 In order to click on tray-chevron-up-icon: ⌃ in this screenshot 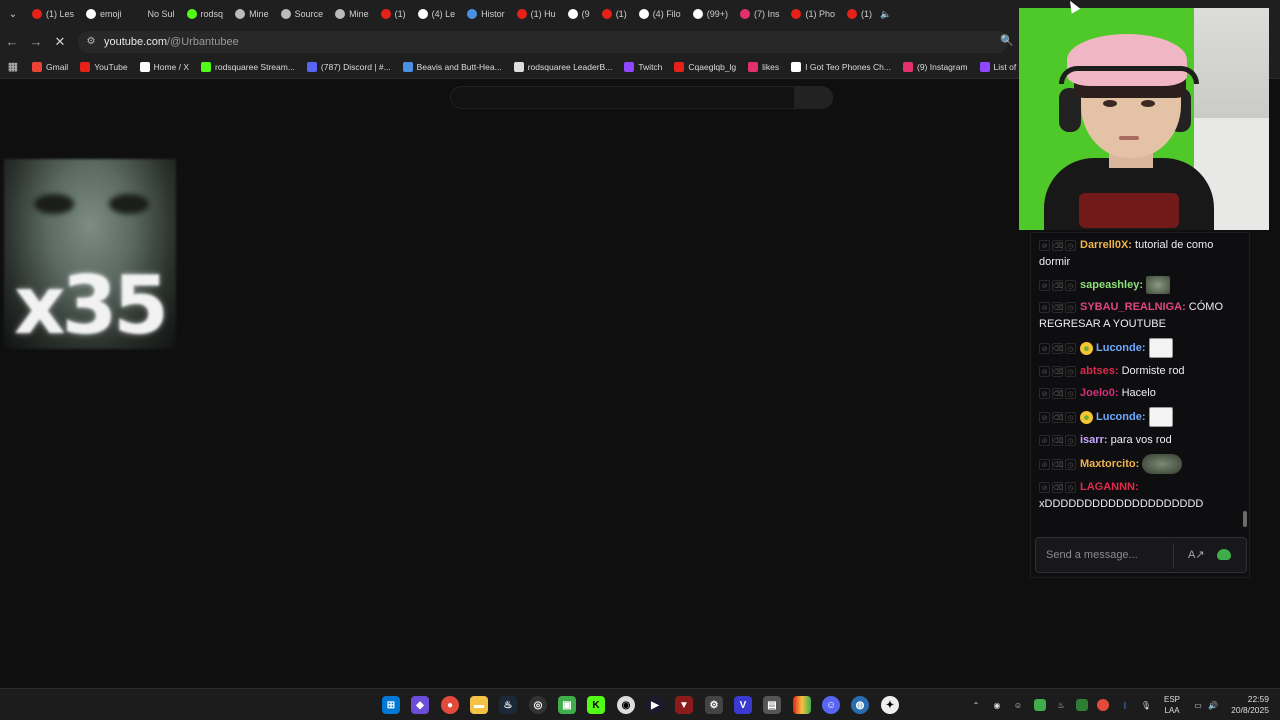, I will do `click(976, 705)`.